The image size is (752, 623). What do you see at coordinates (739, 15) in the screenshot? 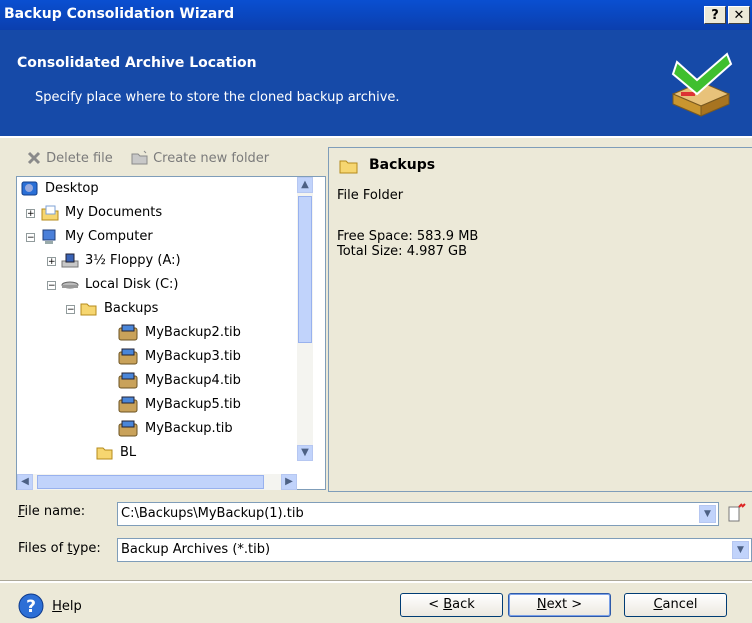
I see `close-button: ✕` at bounding box center [739, 15].